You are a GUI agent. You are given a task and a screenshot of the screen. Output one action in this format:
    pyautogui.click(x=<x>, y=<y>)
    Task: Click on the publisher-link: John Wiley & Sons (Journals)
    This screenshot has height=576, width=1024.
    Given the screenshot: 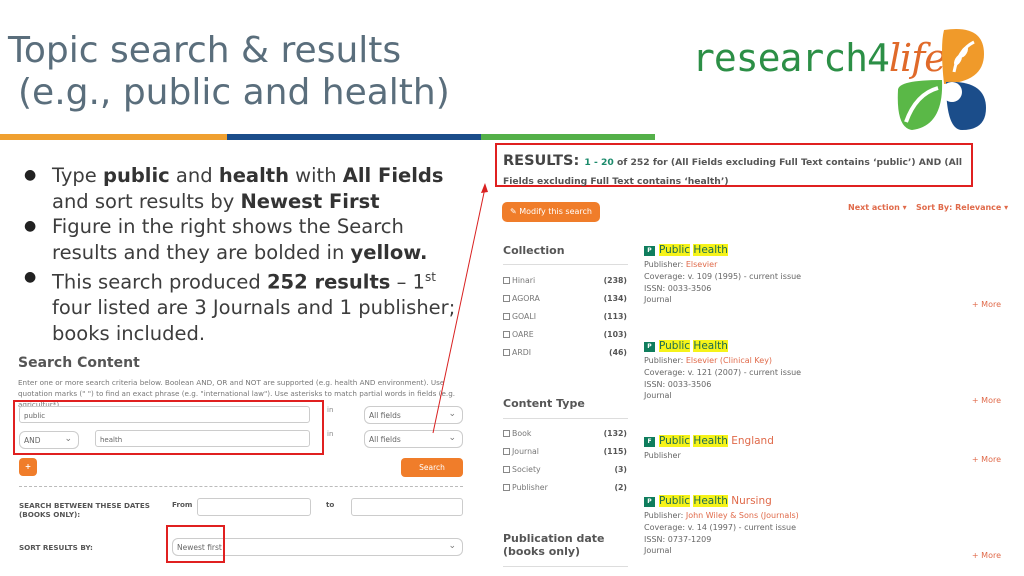 What is the action you would take?
    pyautogui.click(x=742, y=515)
    